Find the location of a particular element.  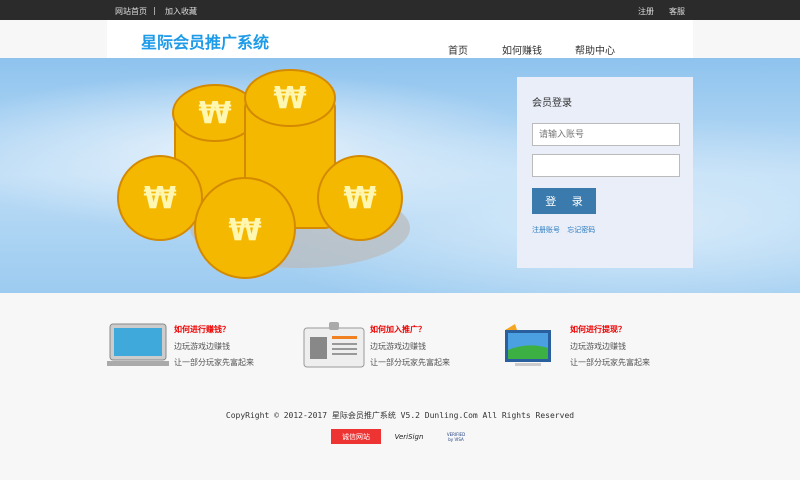

login-title: 会员登录 is located at coordinates (552, 103).